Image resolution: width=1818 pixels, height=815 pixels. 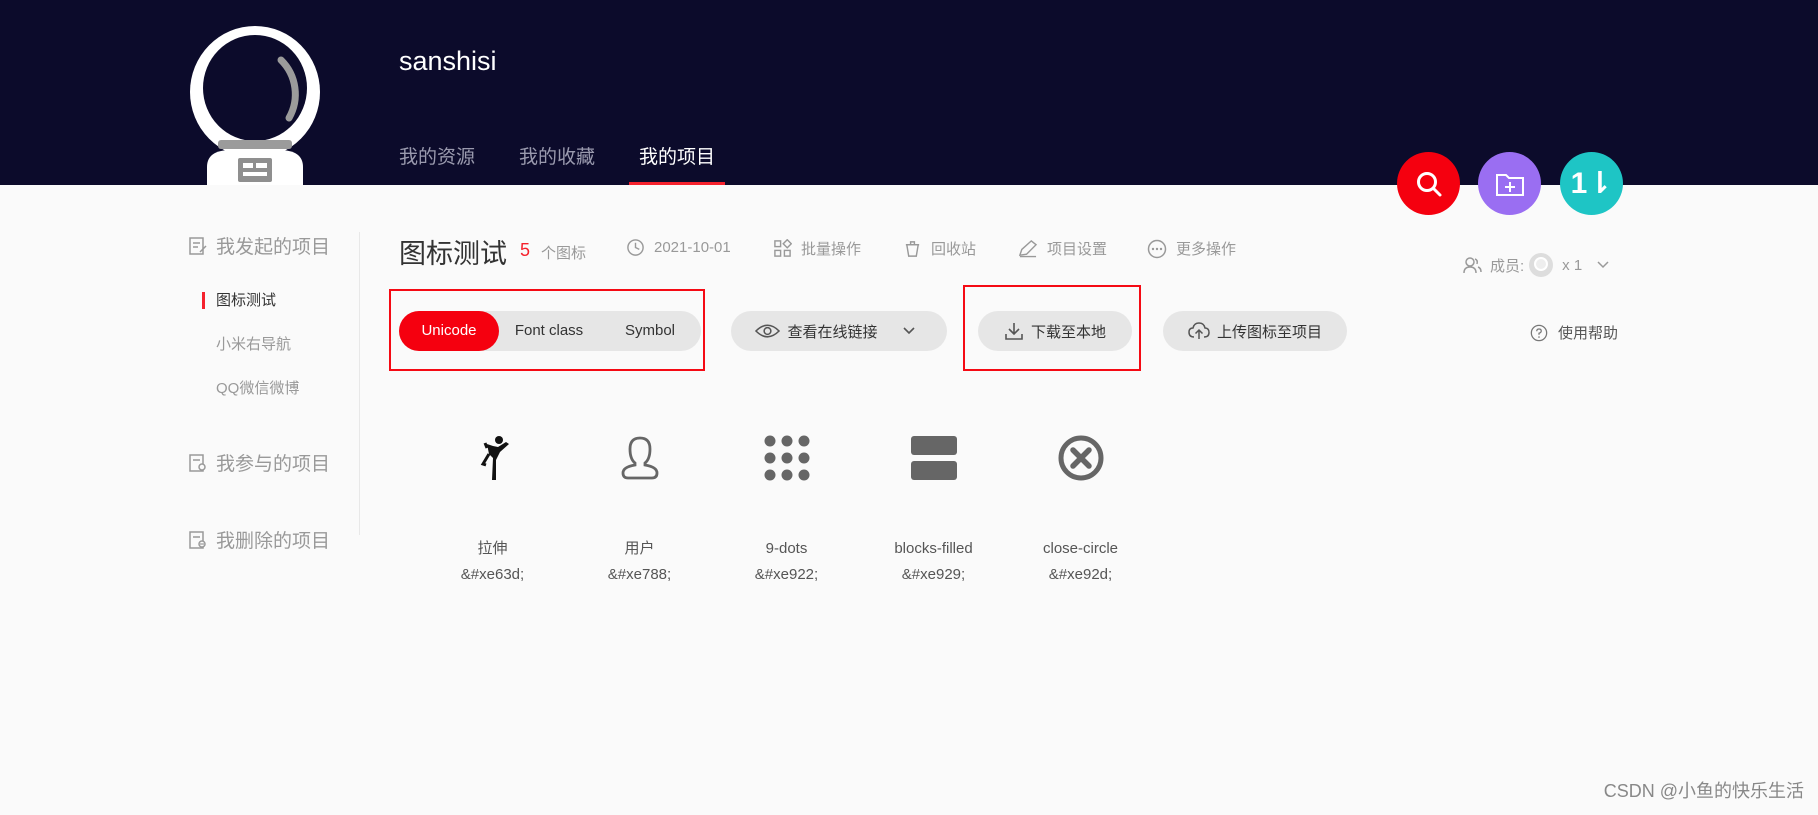 What do you see at coordinates (639, 508) in the screenshot?
I see `icon-card: 用户 &#xe788;` at bounding box center [639, 508].